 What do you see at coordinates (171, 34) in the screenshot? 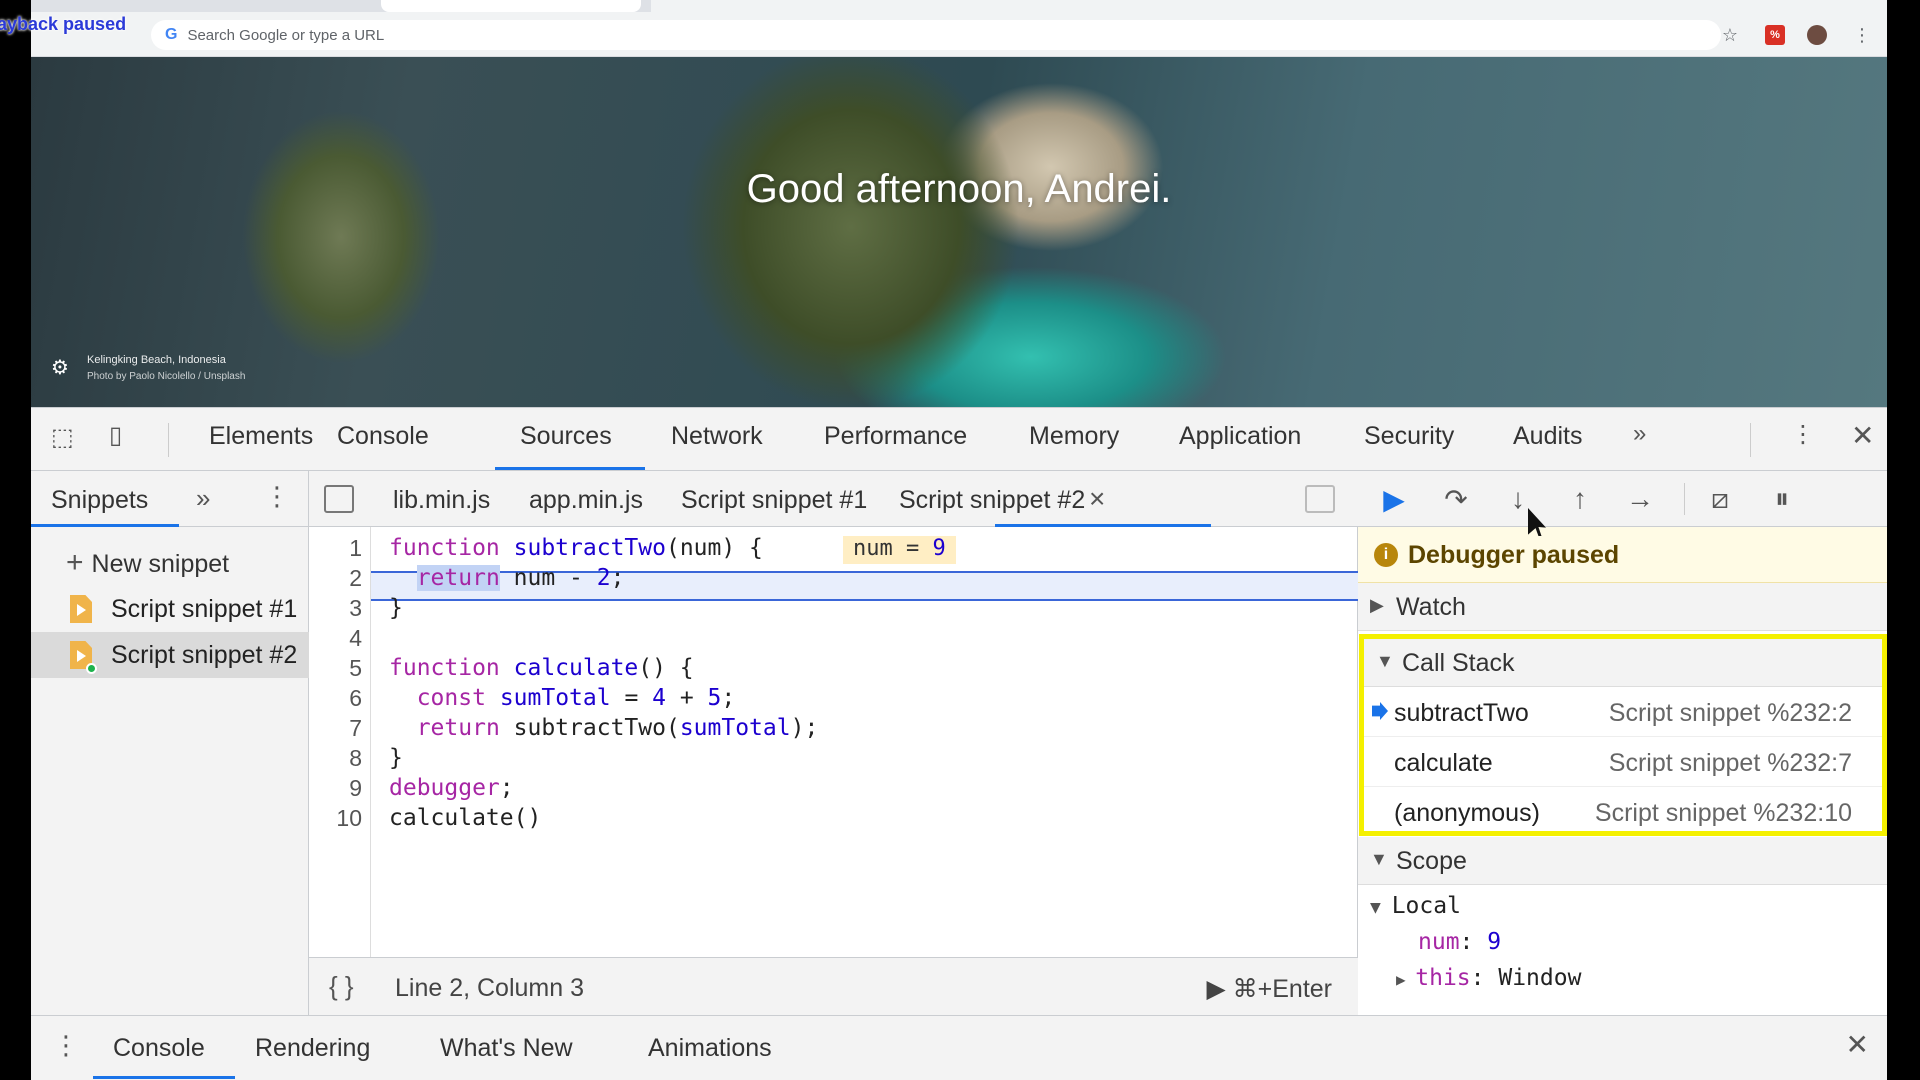
I see `google-icon: G` at bounding box center [171, 34].